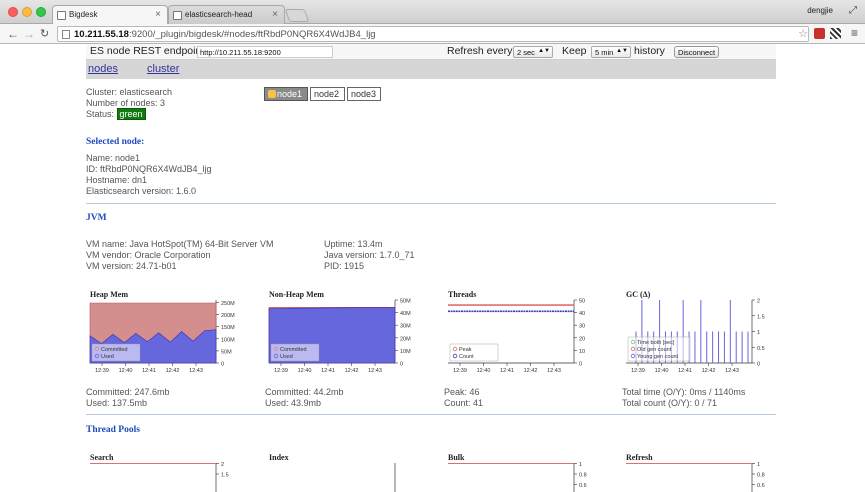 This screenshot has height=492, width=865. Describe the element at coordinates (604, 52) in the screenshot. I see `history-length-value: 5 min` at that location.